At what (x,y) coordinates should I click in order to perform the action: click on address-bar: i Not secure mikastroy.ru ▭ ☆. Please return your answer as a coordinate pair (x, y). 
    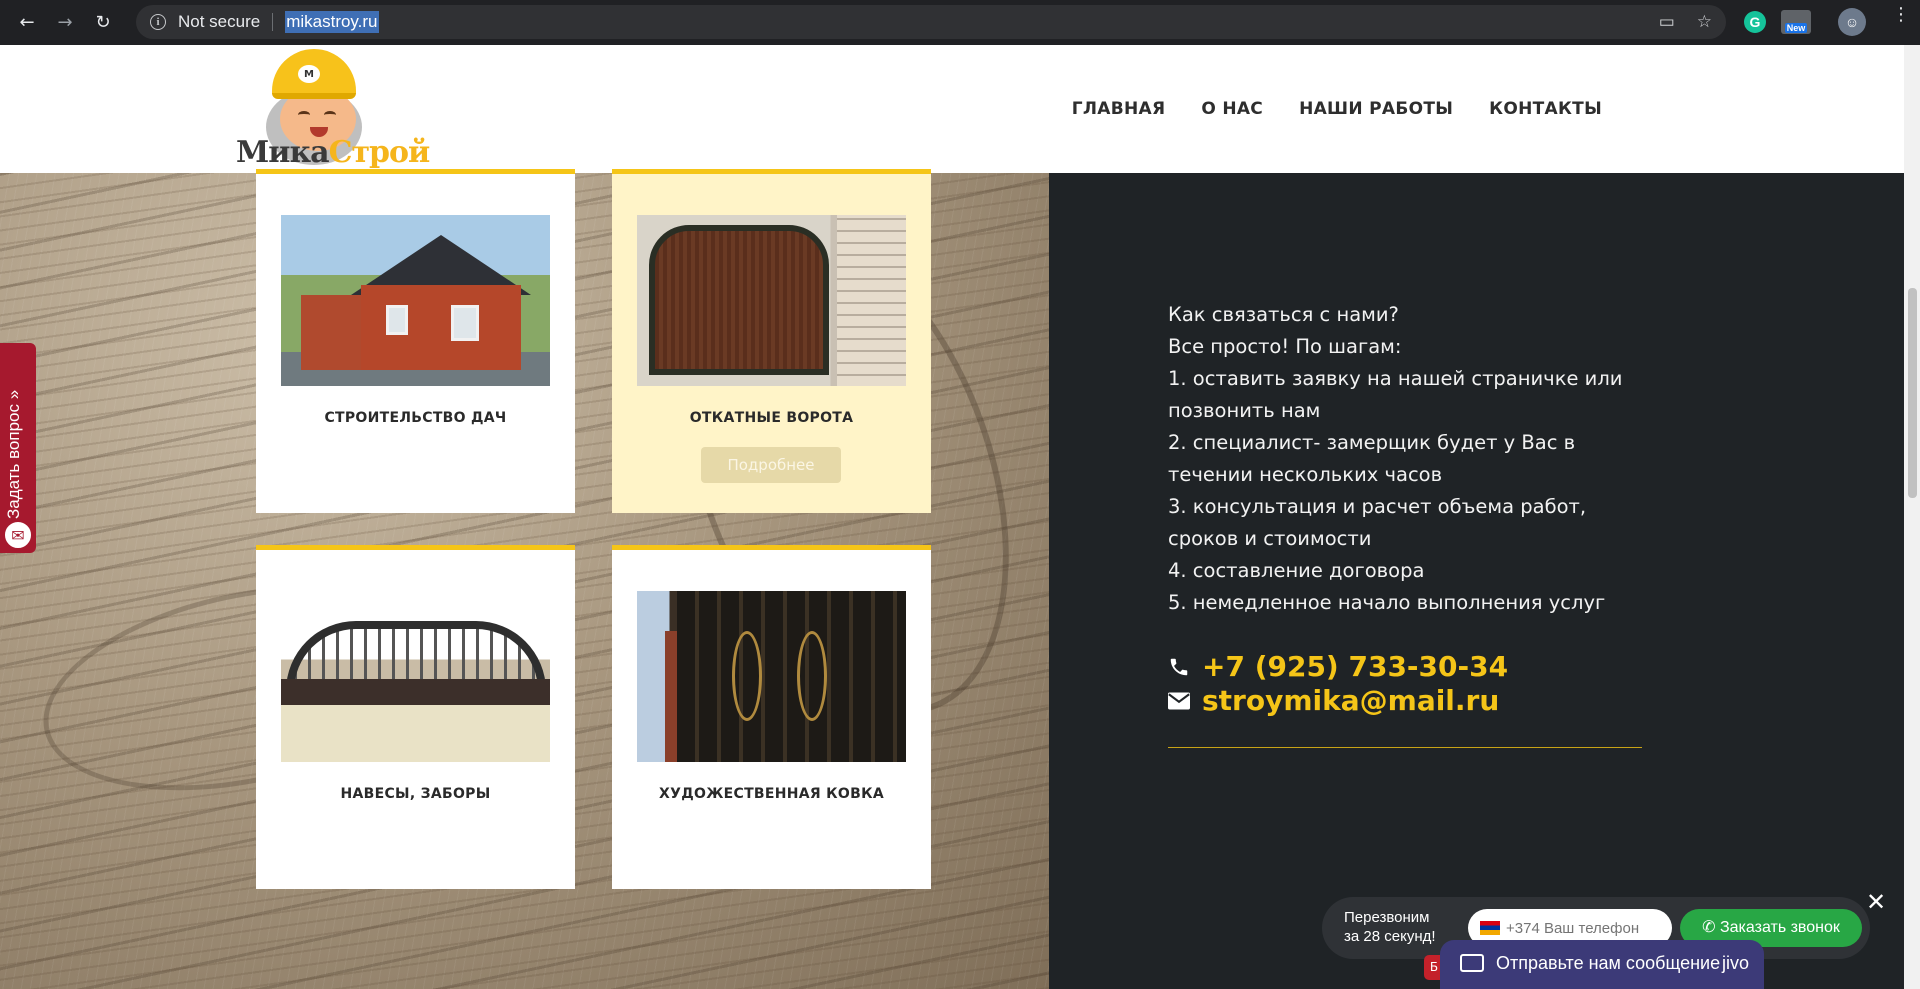
    Looking at the image, I should click on (931, 22).